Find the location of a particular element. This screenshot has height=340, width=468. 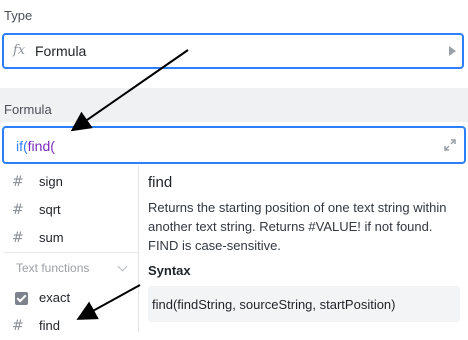

caret-right-icon is located at coordinates (452, 51).